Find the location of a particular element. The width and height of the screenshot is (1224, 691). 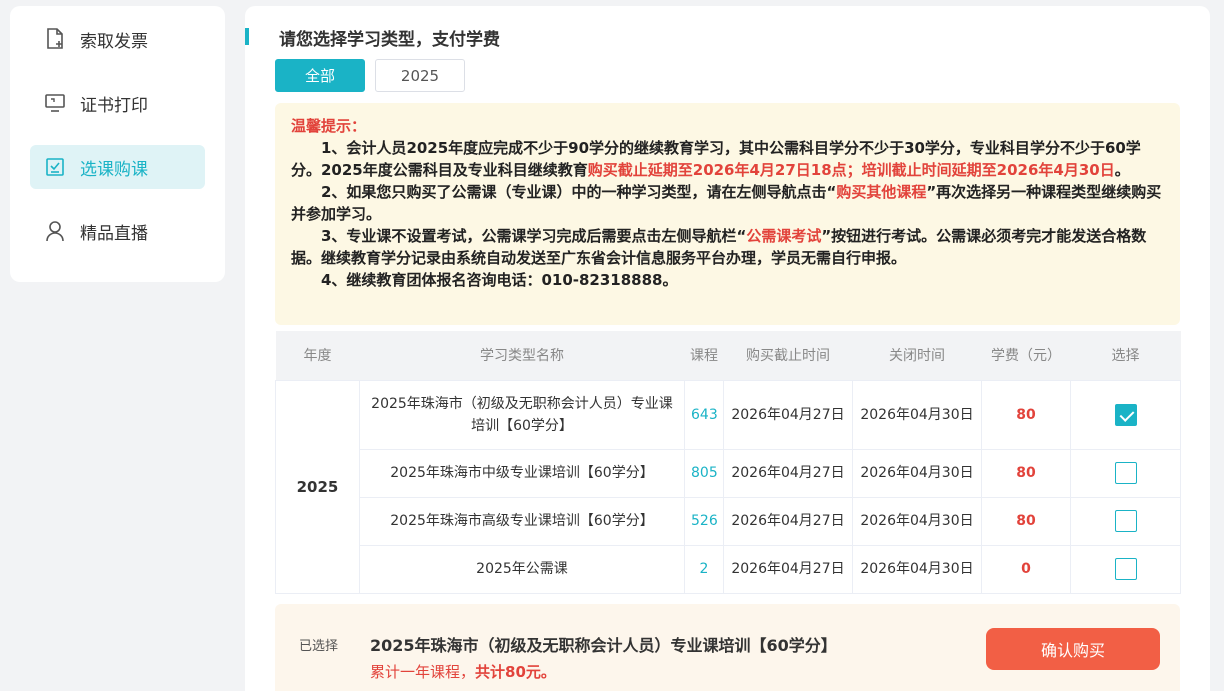

selected-total: 累计一年课程，共计80元。 is located at coordinates (463, 671).